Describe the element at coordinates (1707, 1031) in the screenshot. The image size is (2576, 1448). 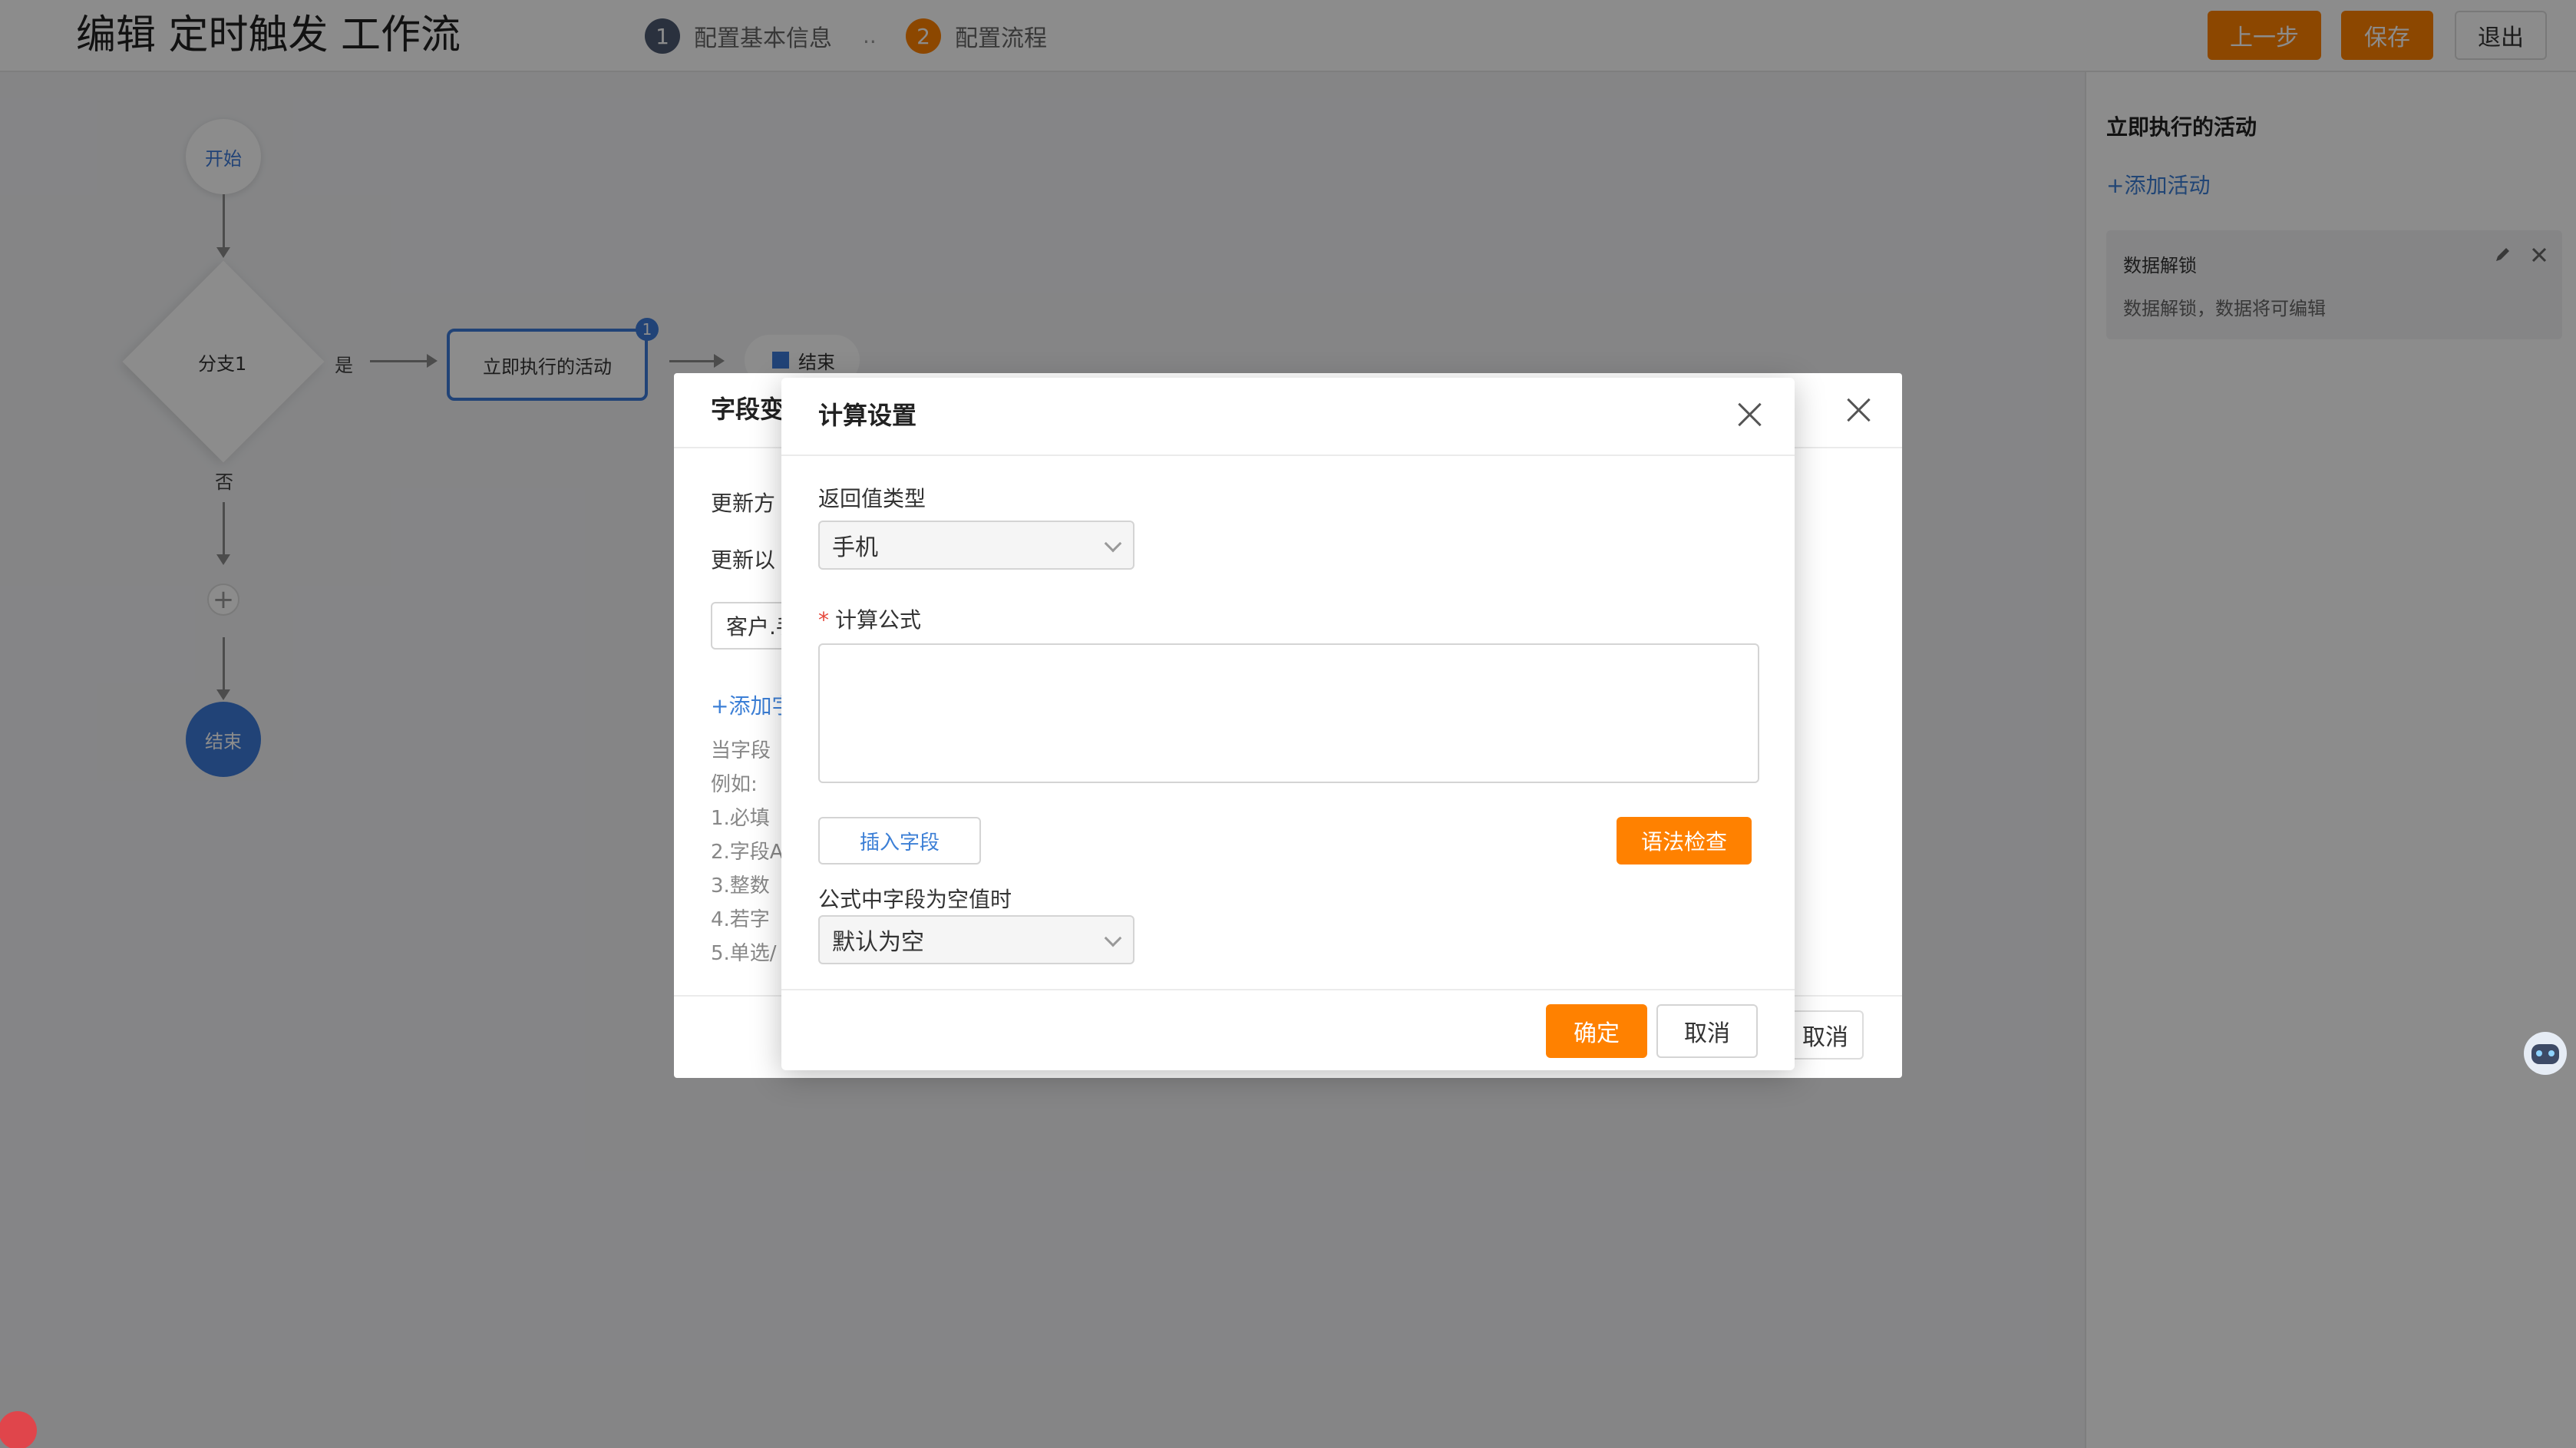
I see `cancel-button: 取消` at that location.